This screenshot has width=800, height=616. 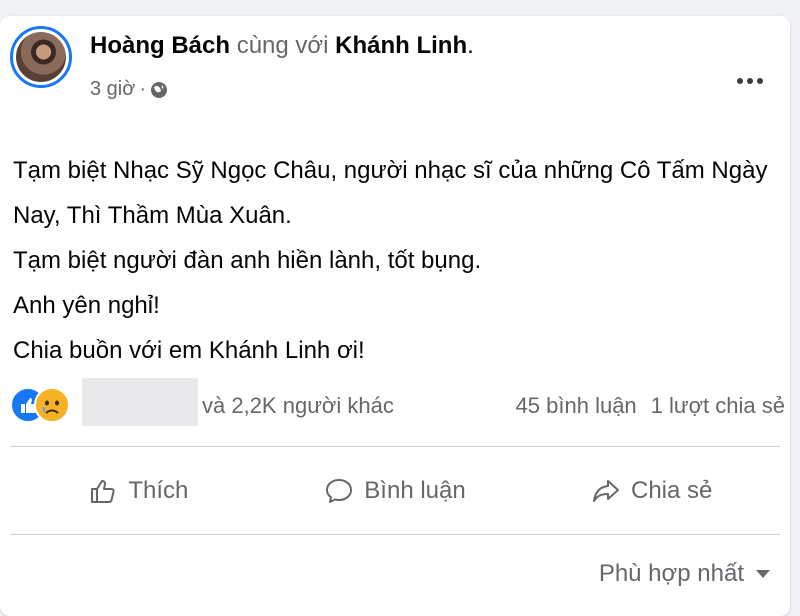 I want to click on post-actions: Thích Bình luận Chia sẻ, so click(x=395, y=491).